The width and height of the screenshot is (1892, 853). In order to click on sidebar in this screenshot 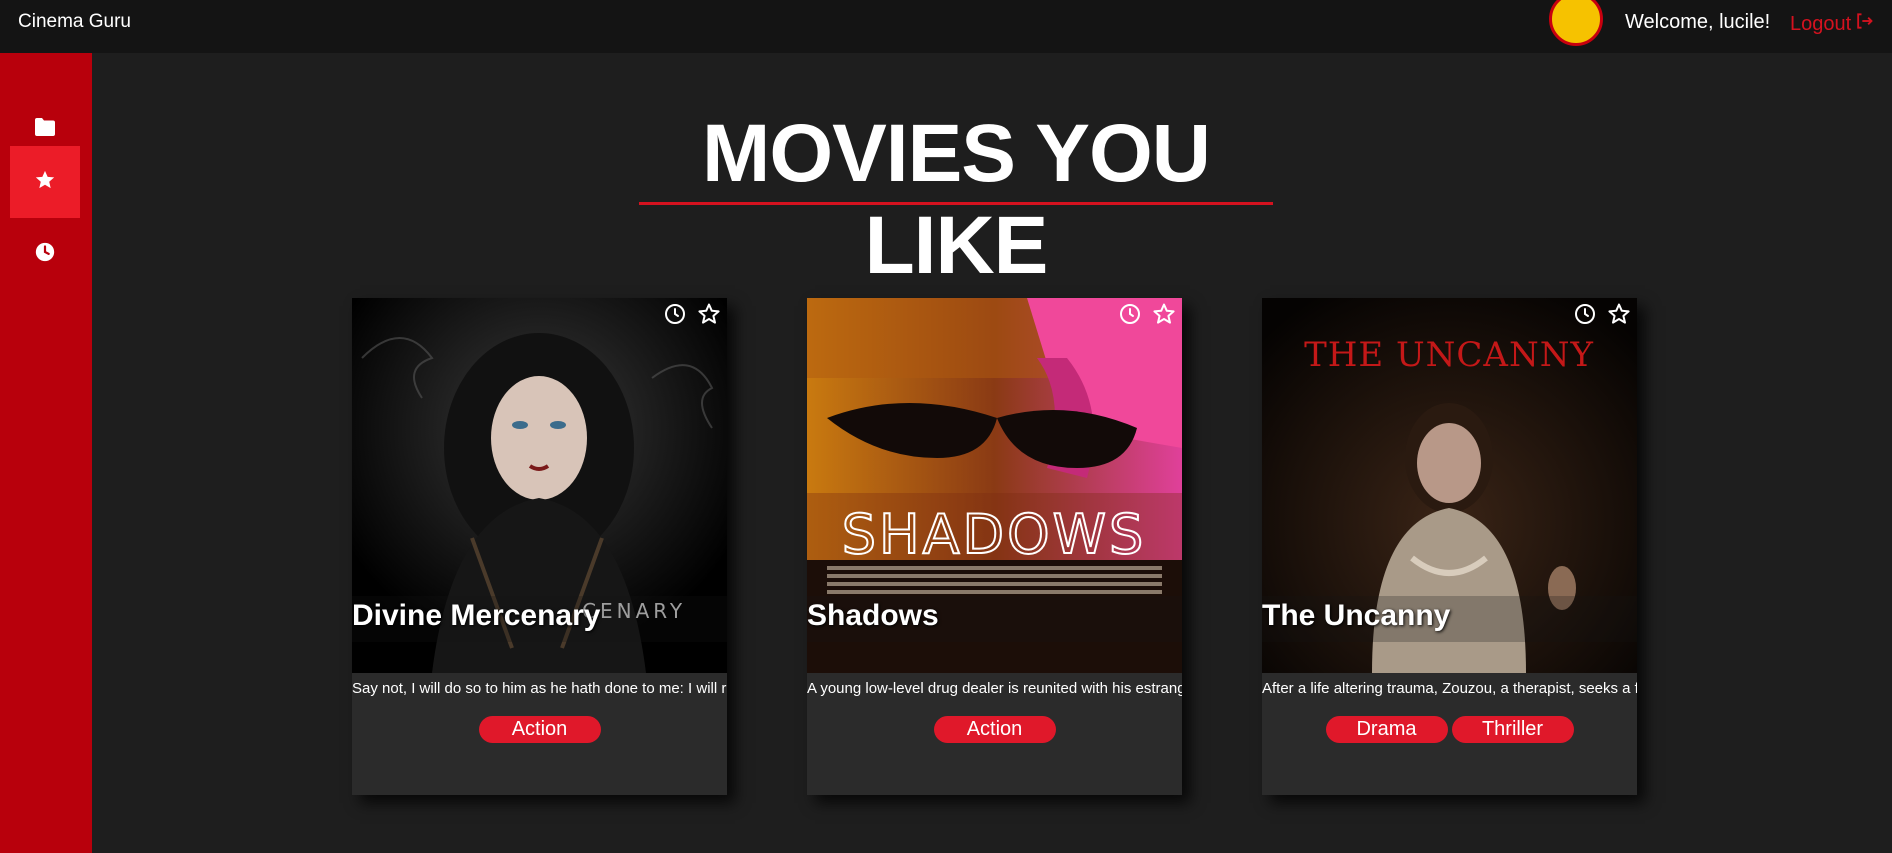, I will do `click(46, 453)`.